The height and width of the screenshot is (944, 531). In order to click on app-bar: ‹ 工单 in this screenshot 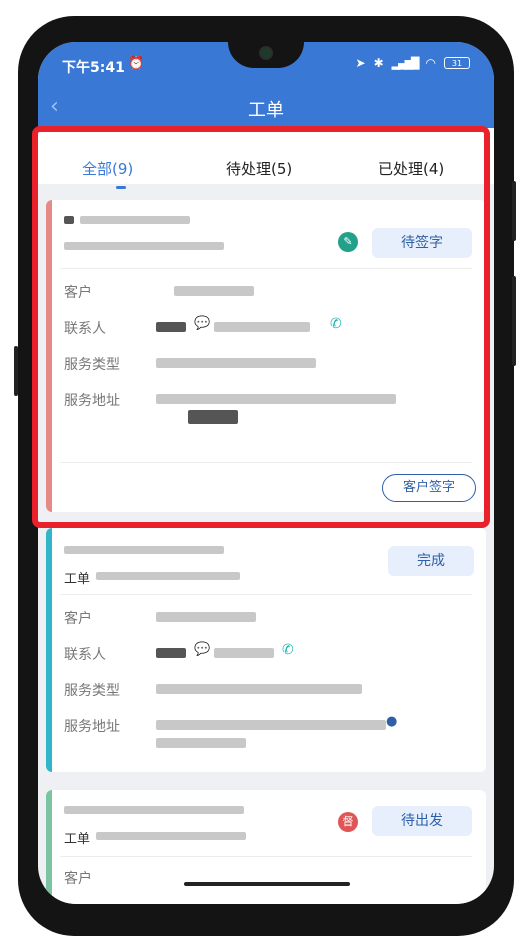, I will do `click(266, 108)`.